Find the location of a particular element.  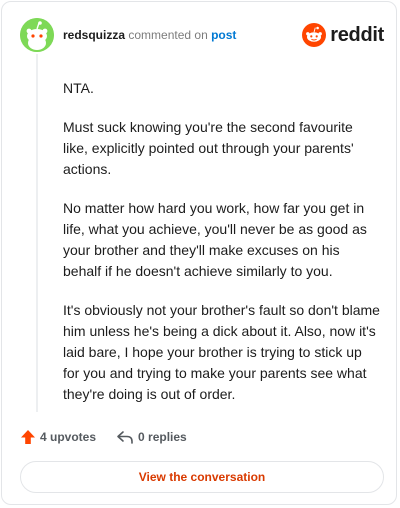

comment-actions: 4 upvotes 0 replies is located at coordinates (113, 437).